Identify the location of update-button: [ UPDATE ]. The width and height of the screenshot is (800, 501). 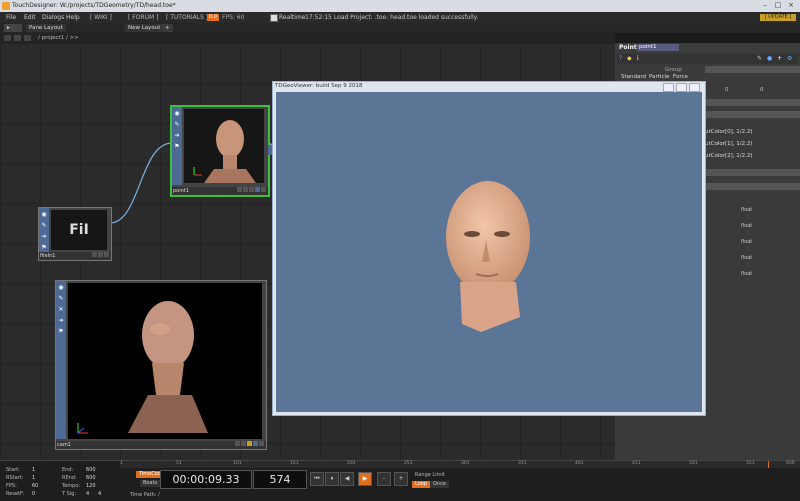
(778, 17).